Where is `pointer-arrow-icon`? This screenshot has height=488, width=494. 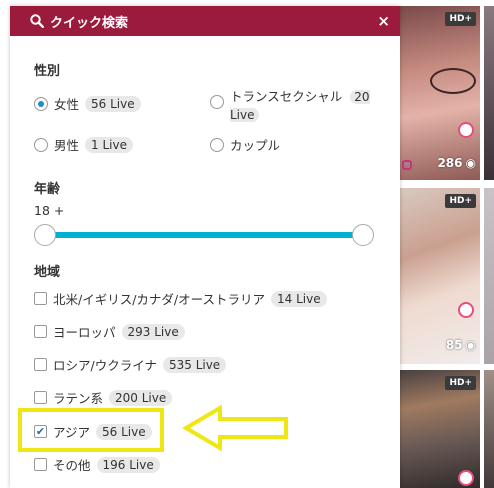 pointer-arrow-icon is located at coordinates (235, 428).